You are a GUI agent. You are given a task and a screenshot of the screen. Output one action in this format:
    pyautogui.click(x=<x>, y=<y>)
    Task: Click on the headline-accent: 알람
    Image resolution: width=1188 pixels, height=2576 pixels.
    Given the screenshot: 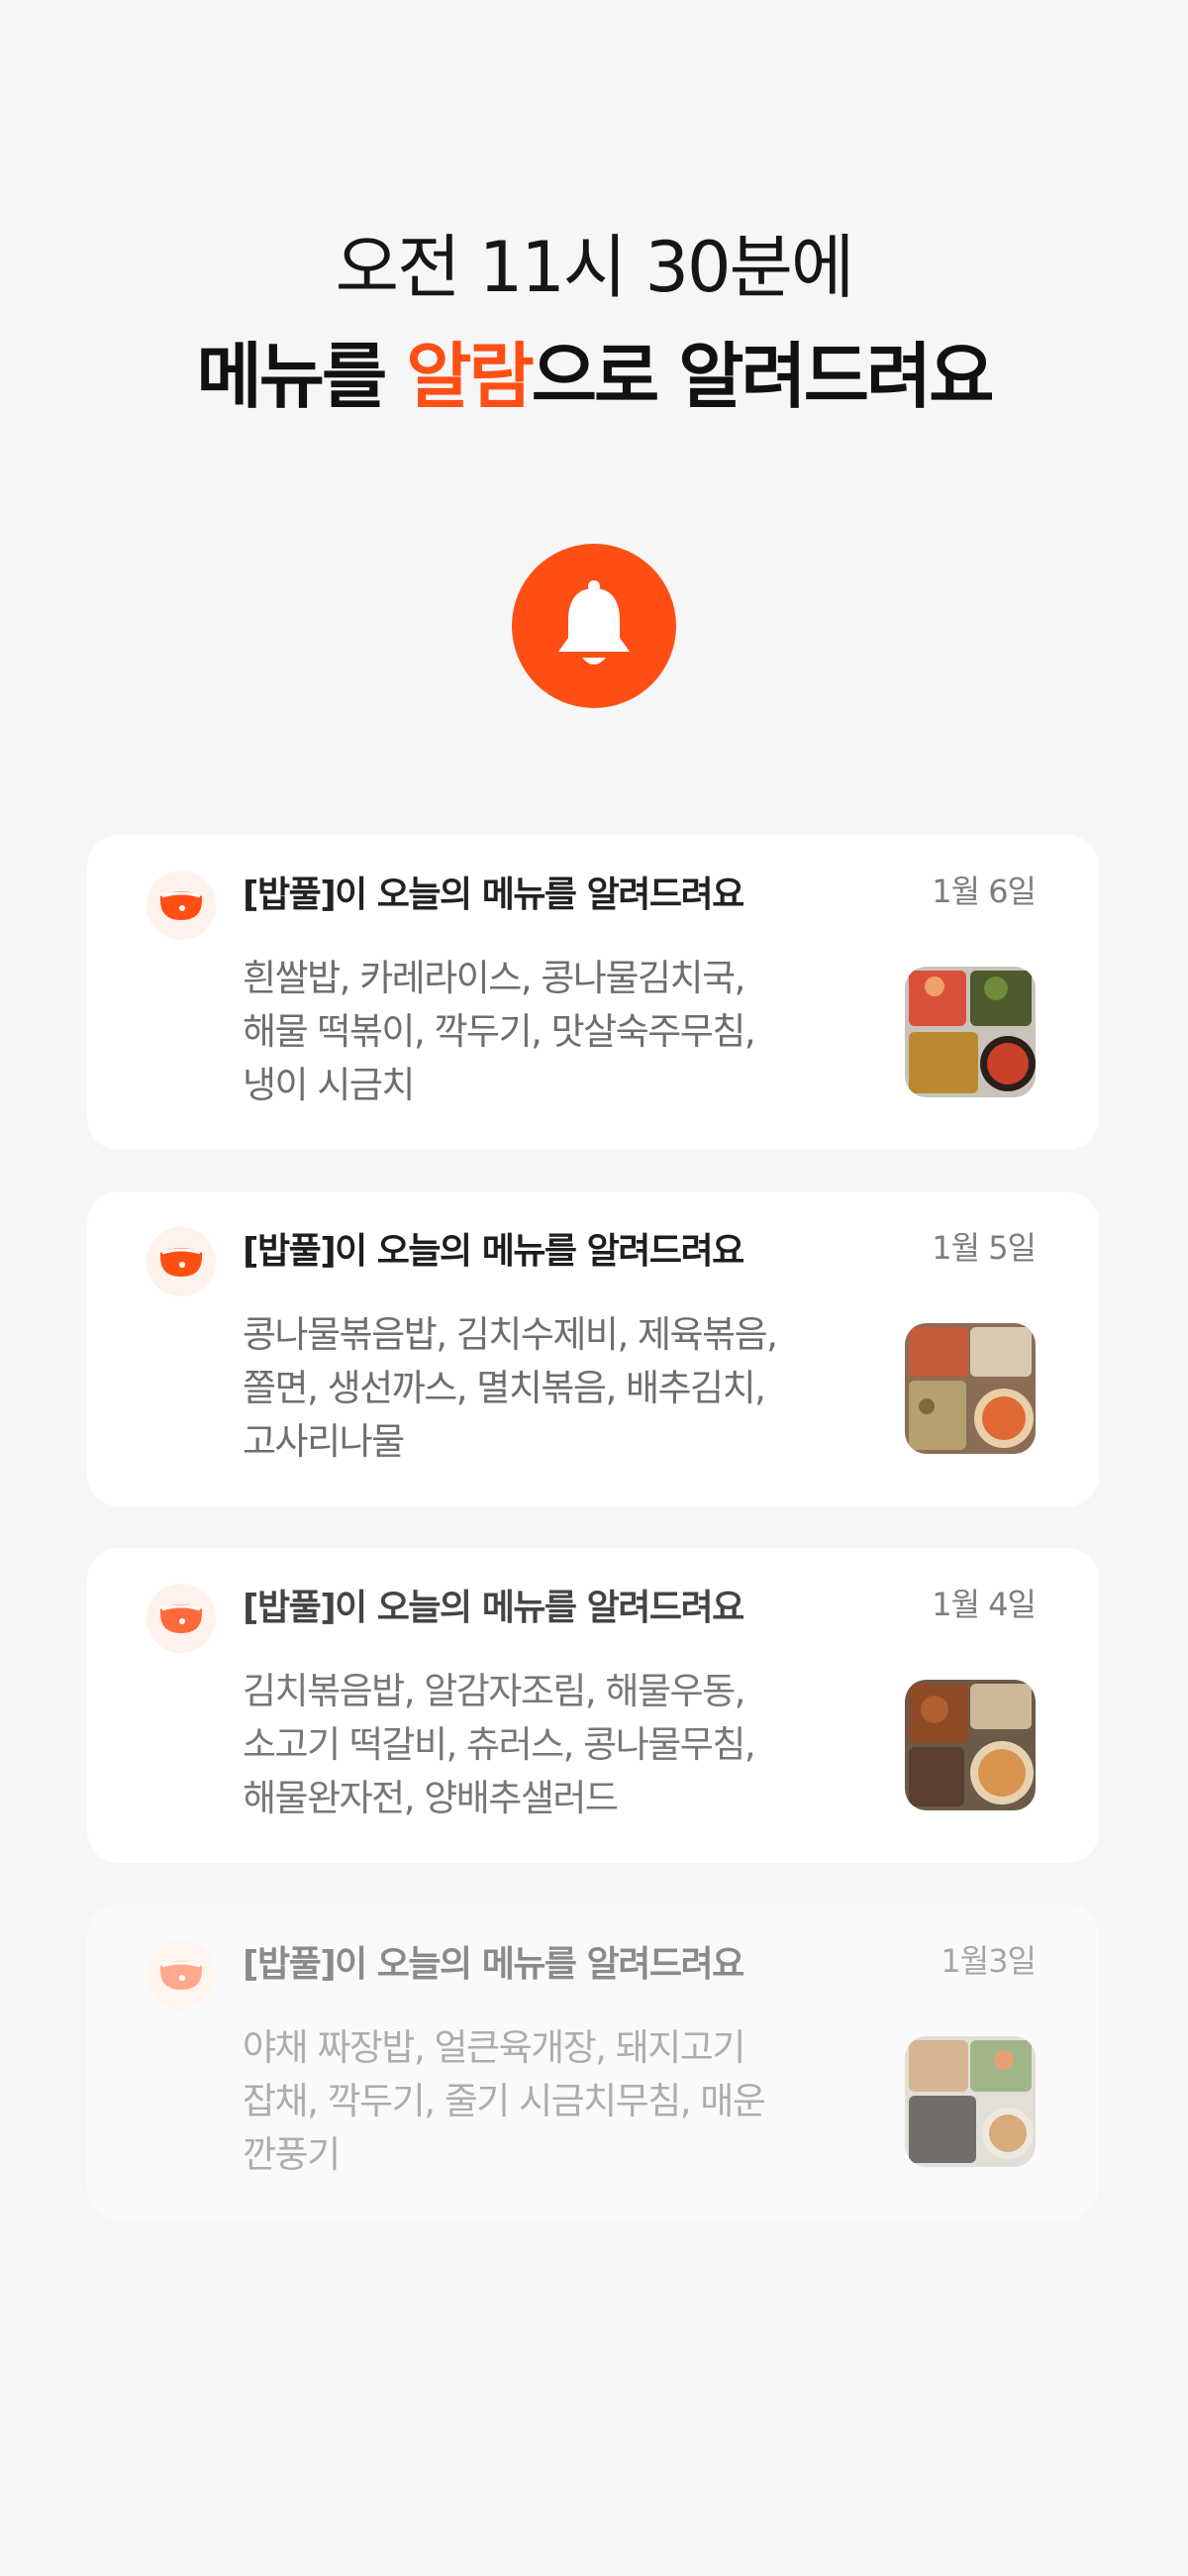 What is the action you would take?
    pyautogui.click(x=470, y=376)
    